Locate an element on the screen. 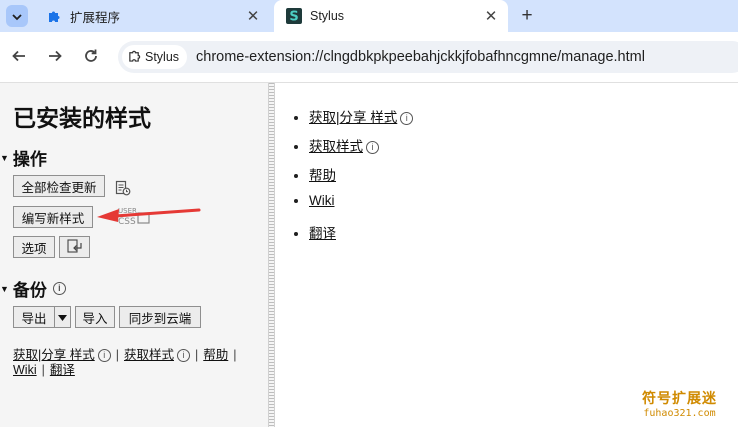 The width and height of the screenshot is (738, 427). new-tab-button: + is located at coordinates (527, 16).